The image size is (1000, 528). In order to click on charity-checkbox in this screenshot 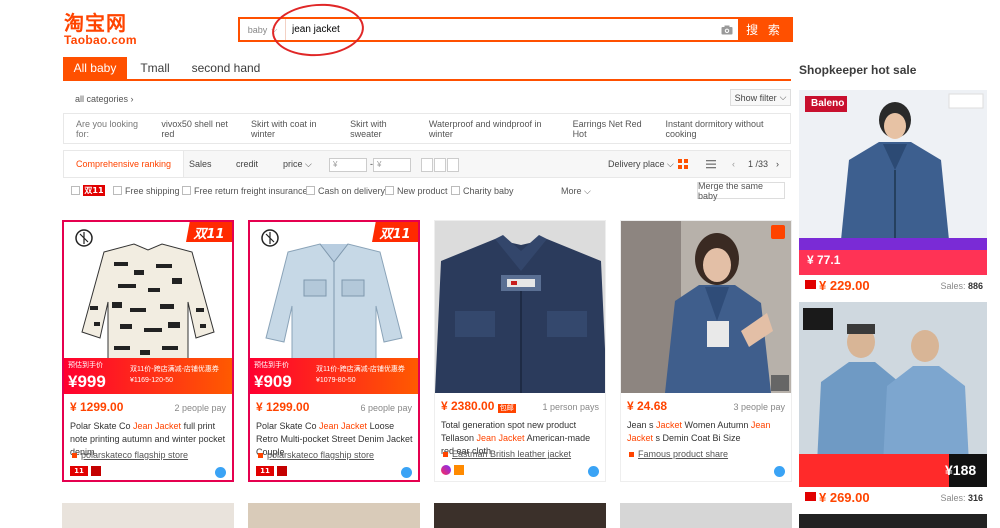, I will do `click(455, 190)`.